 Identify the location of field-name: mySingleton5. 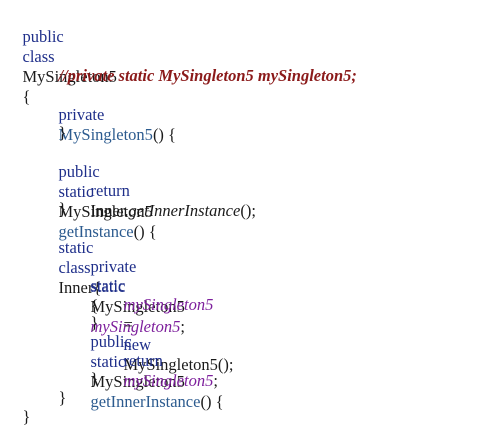
(168, 380).